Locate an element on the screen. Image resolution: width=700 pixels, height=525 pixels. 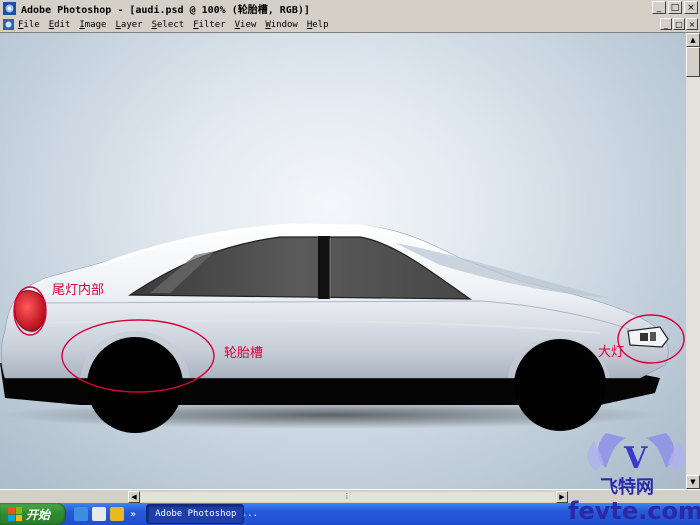
scroll-left-icon: ◀ is located at coordinates (134, 497).